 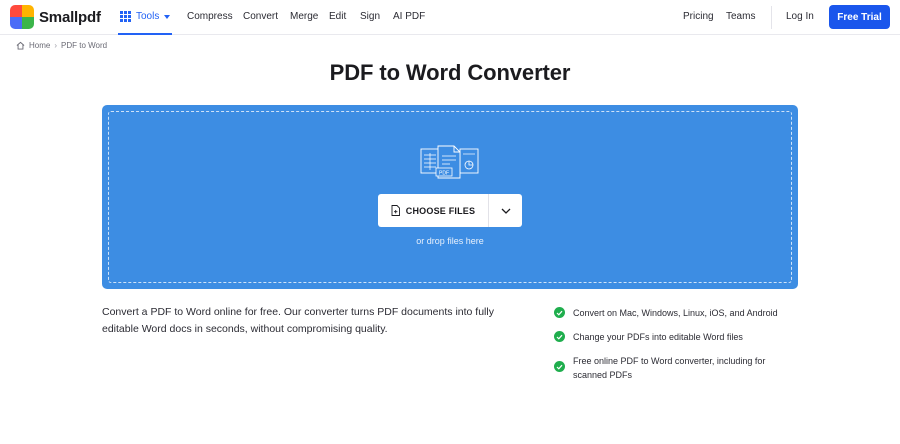 I want to click on nav-convert: Convert, so click(x=260, y=16).